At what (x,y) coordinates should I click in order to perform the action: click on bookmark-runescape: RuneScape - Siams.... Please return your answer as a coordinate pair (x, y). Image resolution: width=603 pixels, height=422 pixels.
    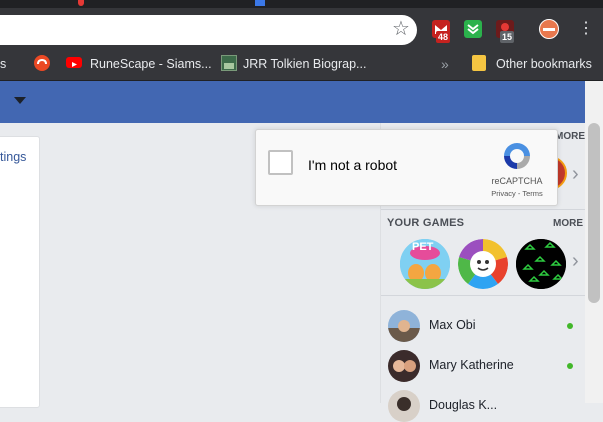
    Looking at the image, I should click on (151, 64).